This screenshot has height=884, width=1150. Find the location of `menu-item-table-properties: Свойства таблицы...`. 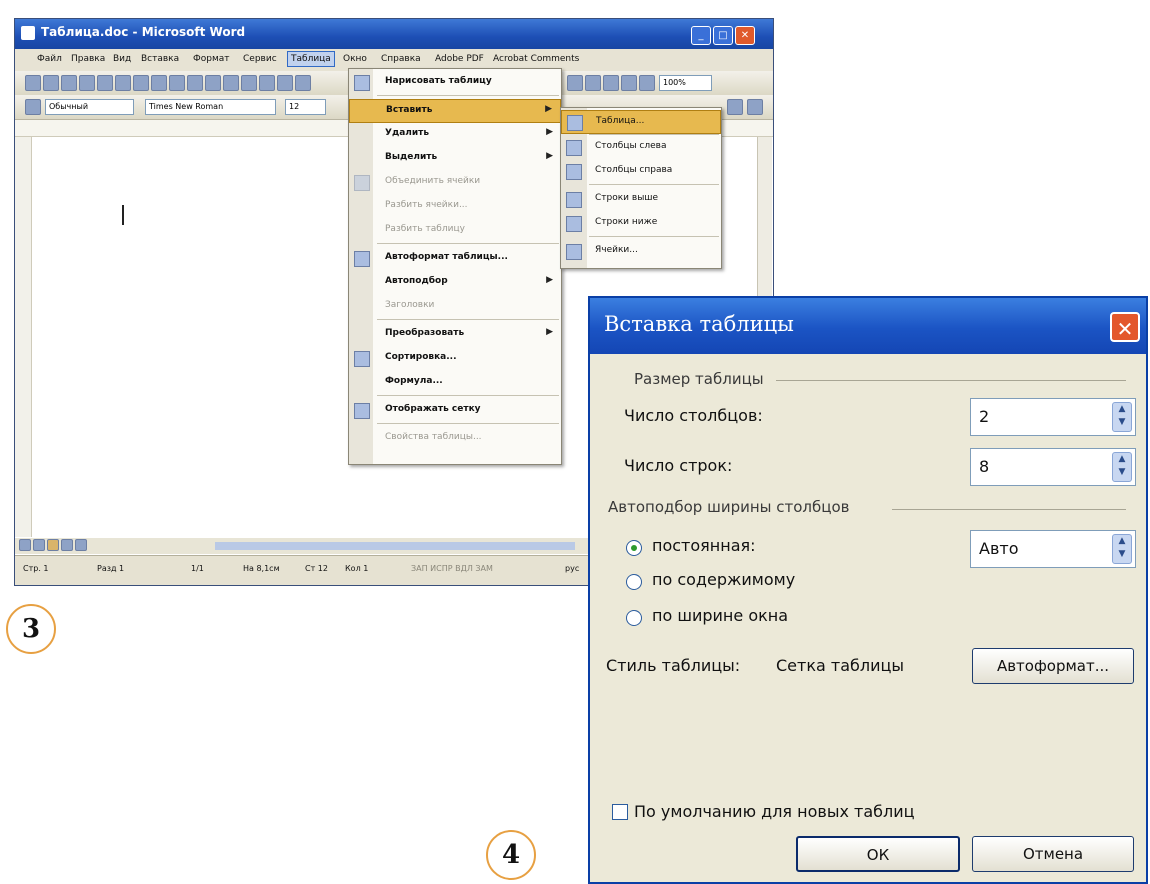

menu-item-table-properties: Свойства таблицы... is located at coordinates (455, 438).